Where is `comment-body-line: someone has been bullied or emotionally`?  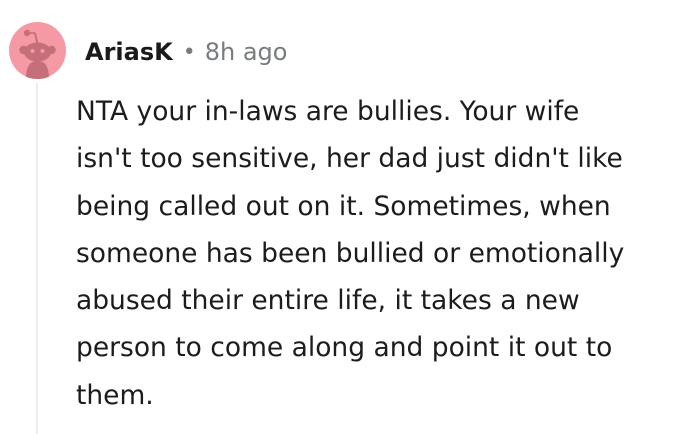 comment-body-line: someone has been bullied or emotionally is located at coordinates (350, 253).